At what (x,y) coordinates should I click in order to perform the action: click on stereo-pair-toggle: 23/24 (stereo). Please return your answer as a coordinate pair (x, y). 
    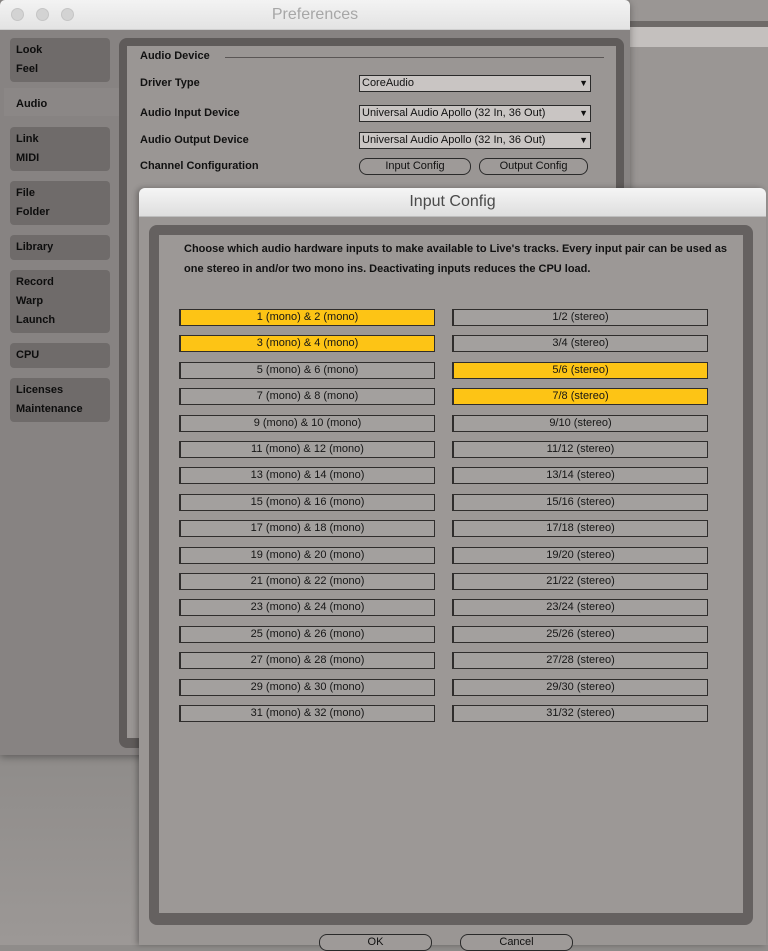
    Looking at the image, I should click on (580, 607).